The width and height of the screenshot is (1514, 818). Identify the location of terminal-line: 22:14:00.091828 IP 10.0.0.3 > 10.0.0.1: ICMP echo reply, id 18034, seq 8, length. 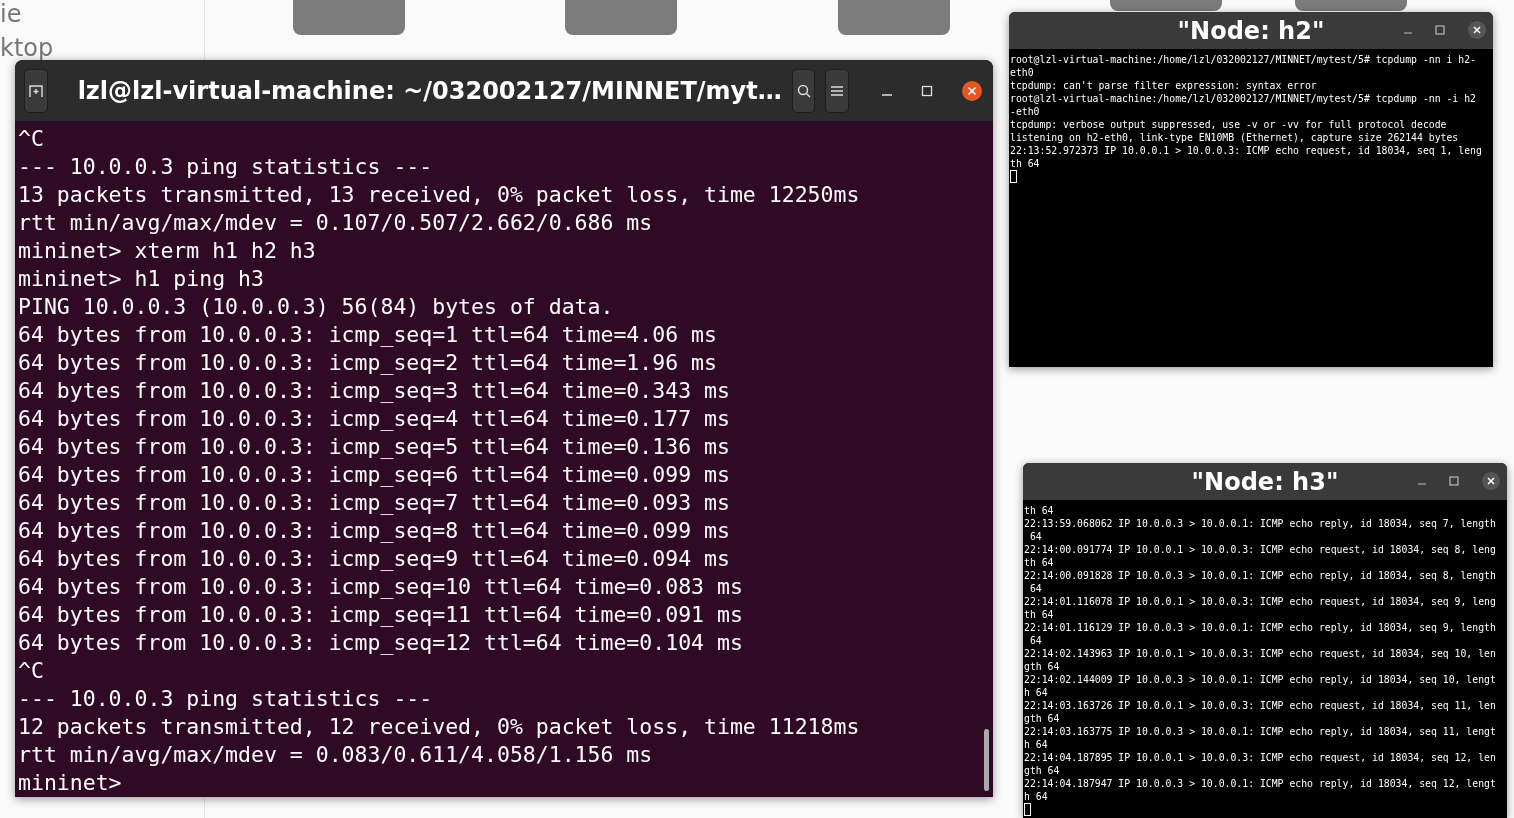
(1260, 575).